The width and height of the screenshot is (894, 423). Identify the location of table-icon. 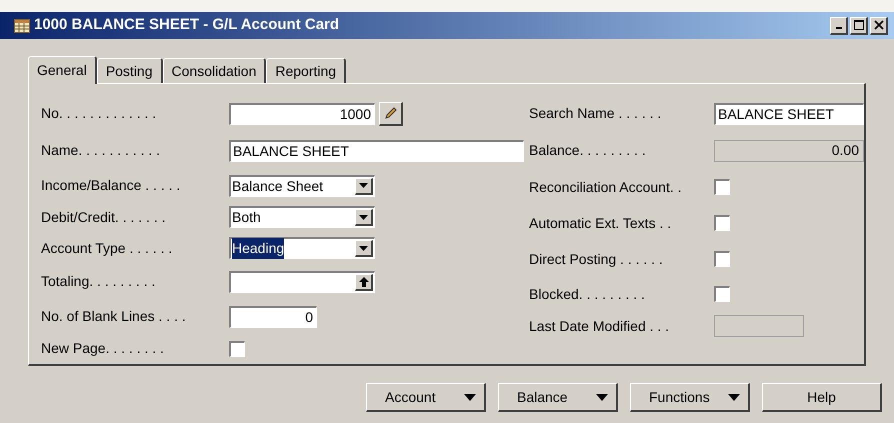
(22, 25).